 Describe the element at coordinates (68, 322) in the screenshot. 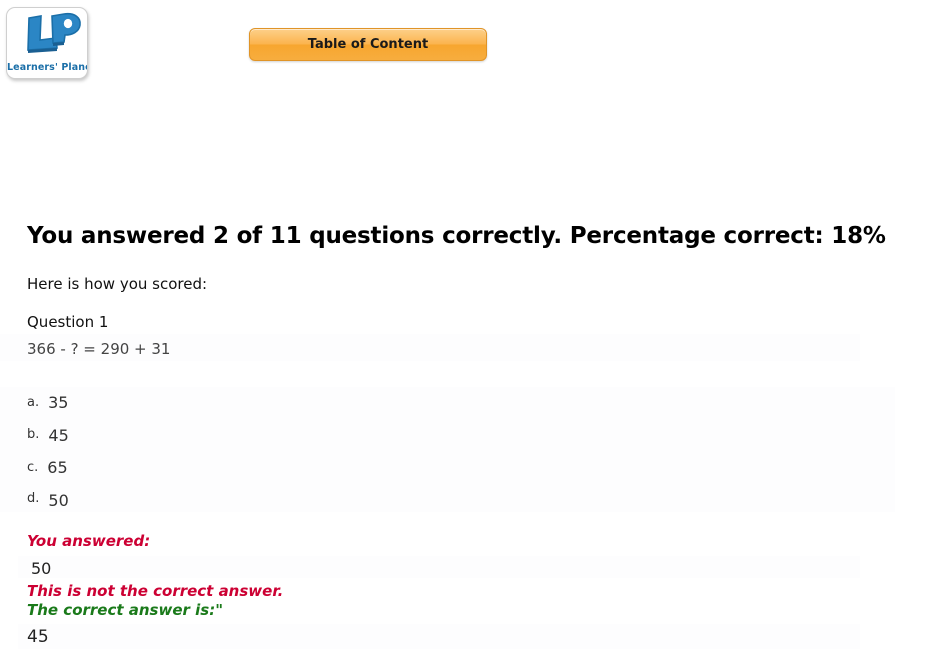

I see `question-number-label: Question 1` at that location.